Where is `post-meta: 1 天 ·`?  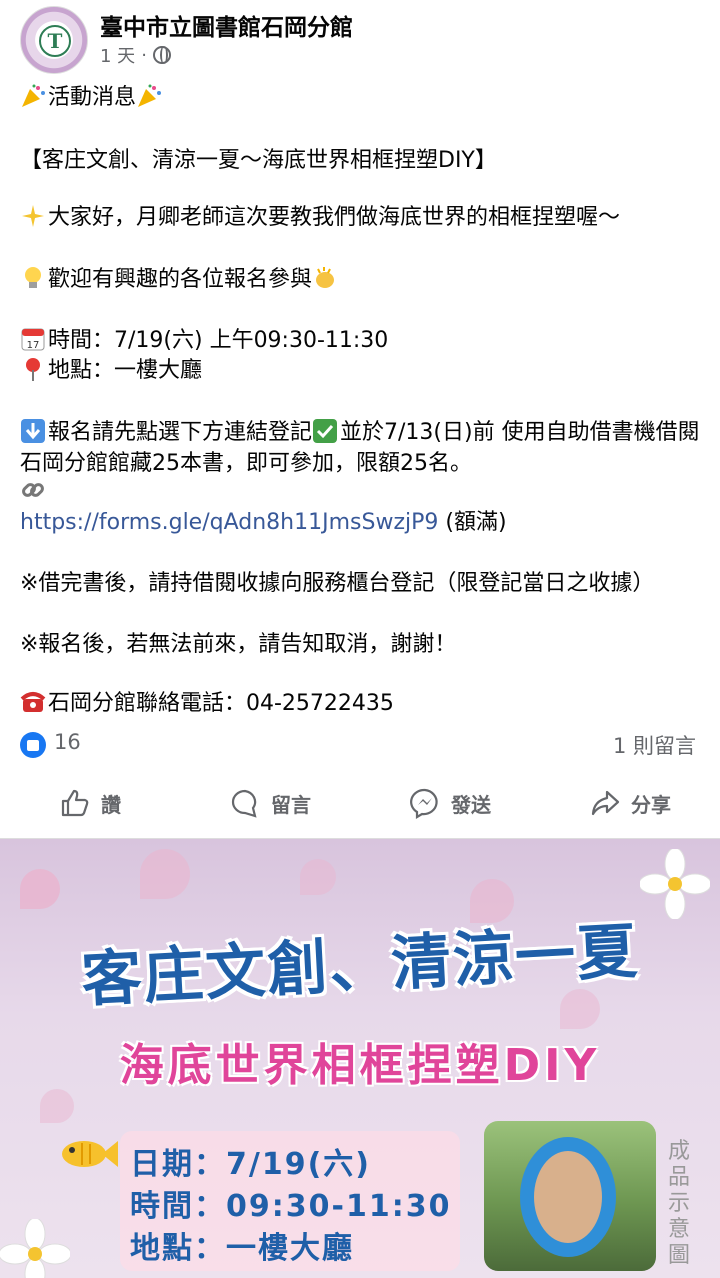 post-meta: 1 天 · is located at coordinates (135, 55).